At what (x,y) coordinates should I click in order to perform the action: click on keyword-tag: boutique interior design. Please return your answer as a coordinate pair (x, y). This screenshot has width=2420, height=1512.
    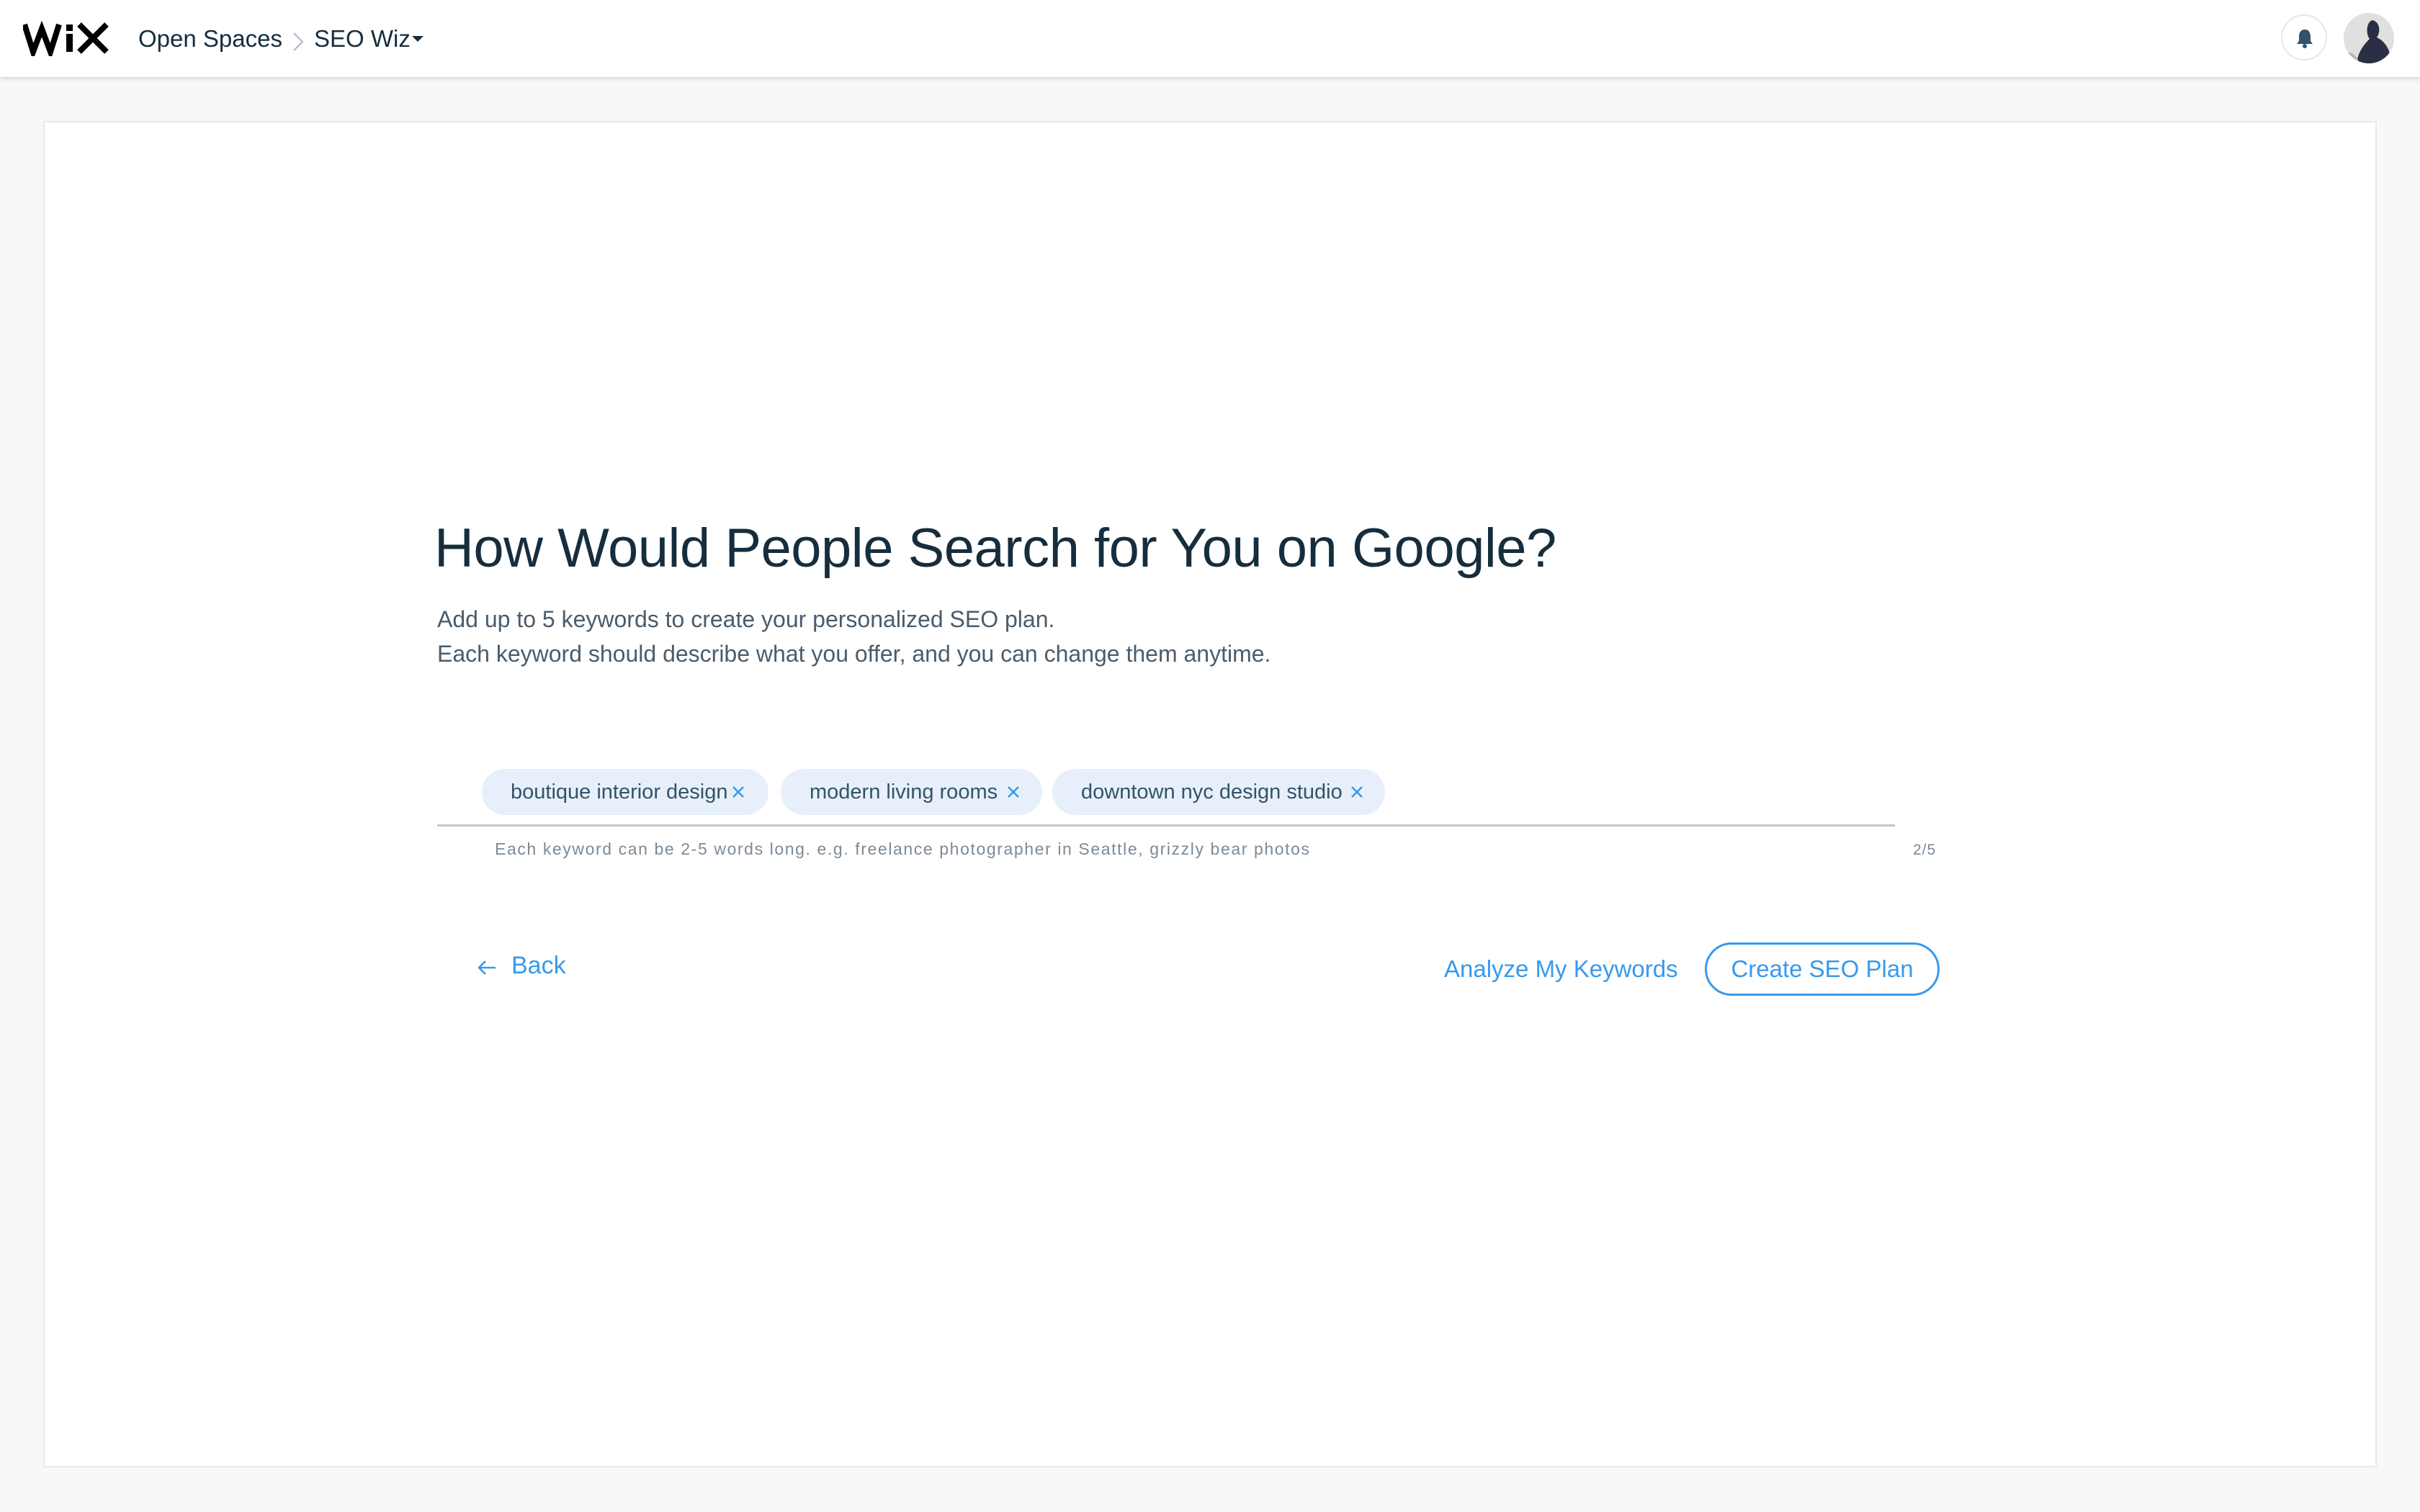
    Looking at the image, I should click on (625, 792).